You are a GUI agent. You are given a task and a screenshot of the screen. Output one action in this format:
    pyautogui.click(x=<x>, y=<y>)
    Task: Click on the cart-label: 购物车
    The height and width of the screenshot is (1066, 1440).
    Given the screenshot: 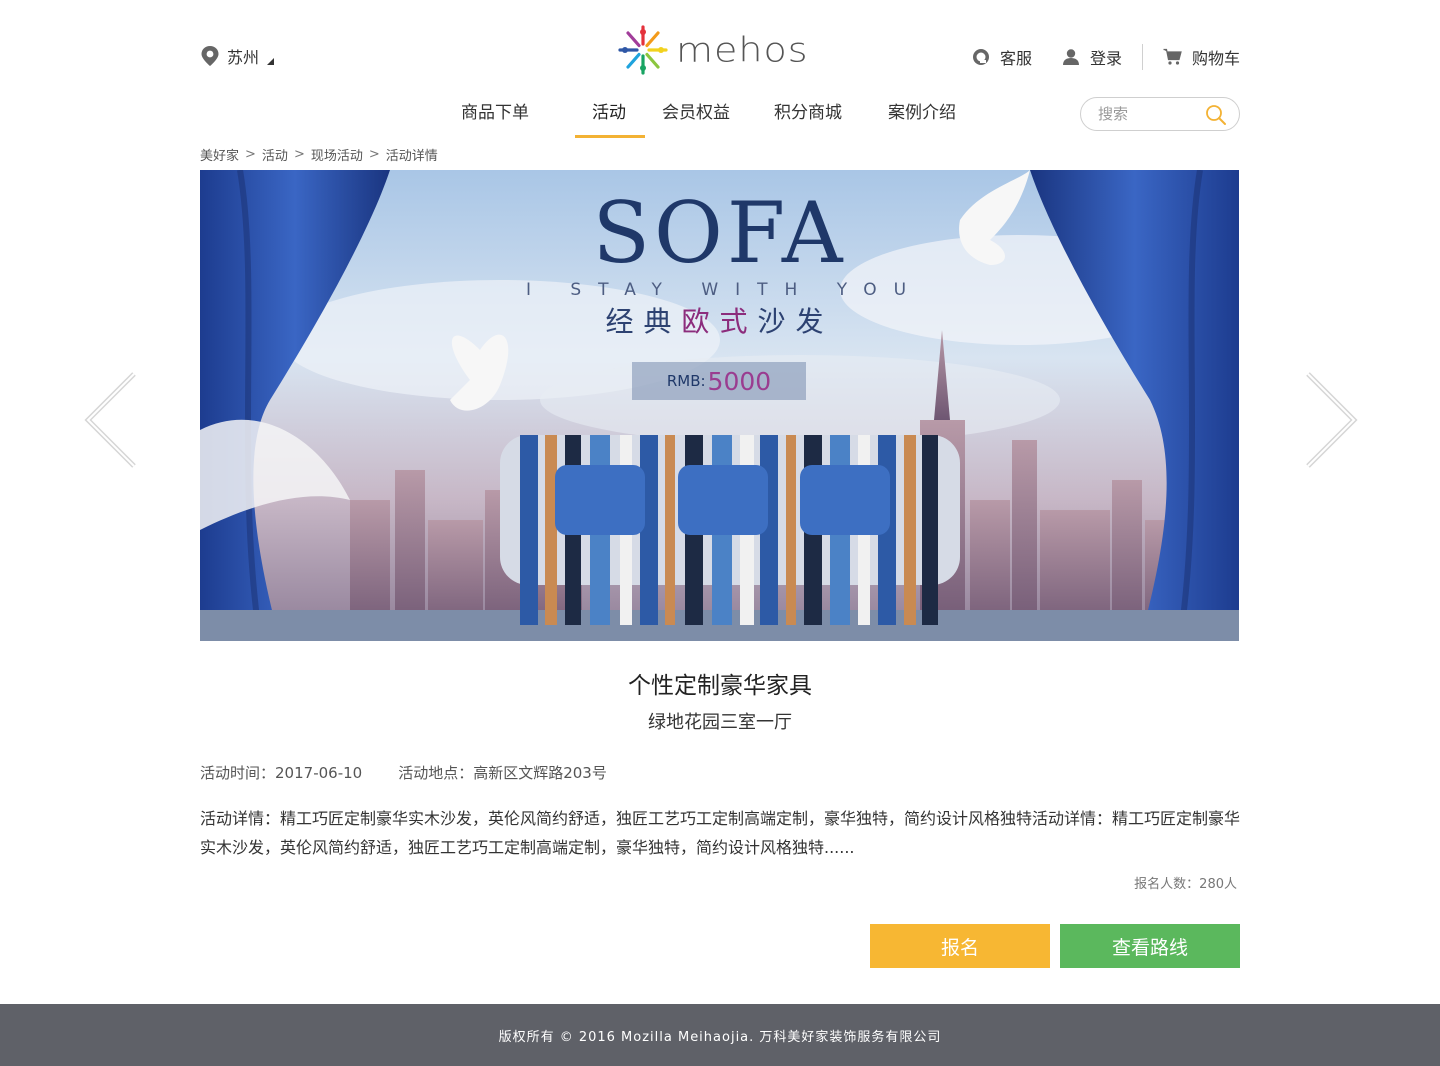 What is the action you would take?
    pyautogui.click(x=1215, y=58)
    